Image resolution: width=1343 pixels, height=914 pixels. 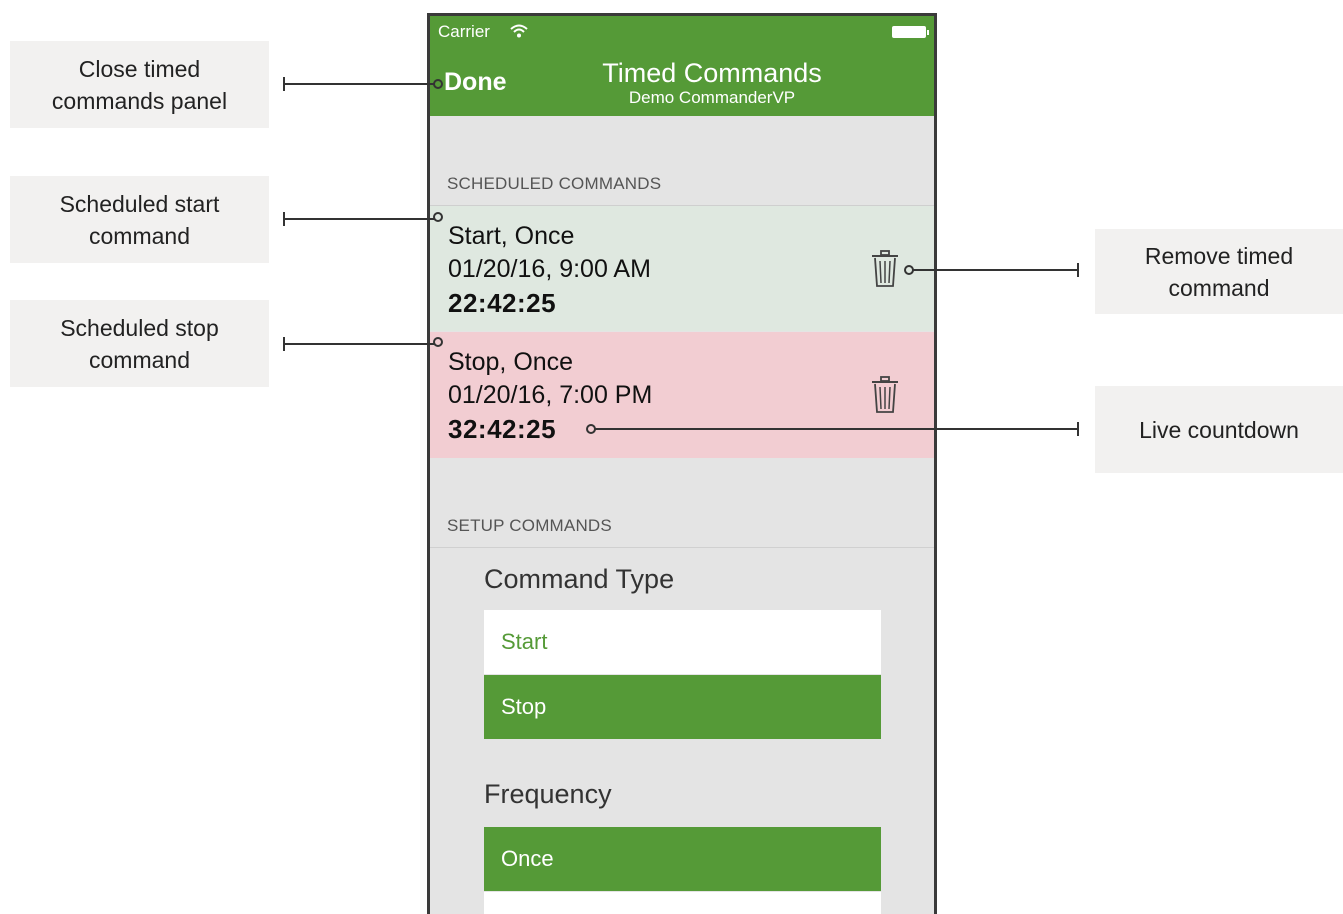 What do you see at coordinates (139, 84) in the screenshot?
I see `callout-close-panel: Close timed commands panel` at bounding box center [139, 84].